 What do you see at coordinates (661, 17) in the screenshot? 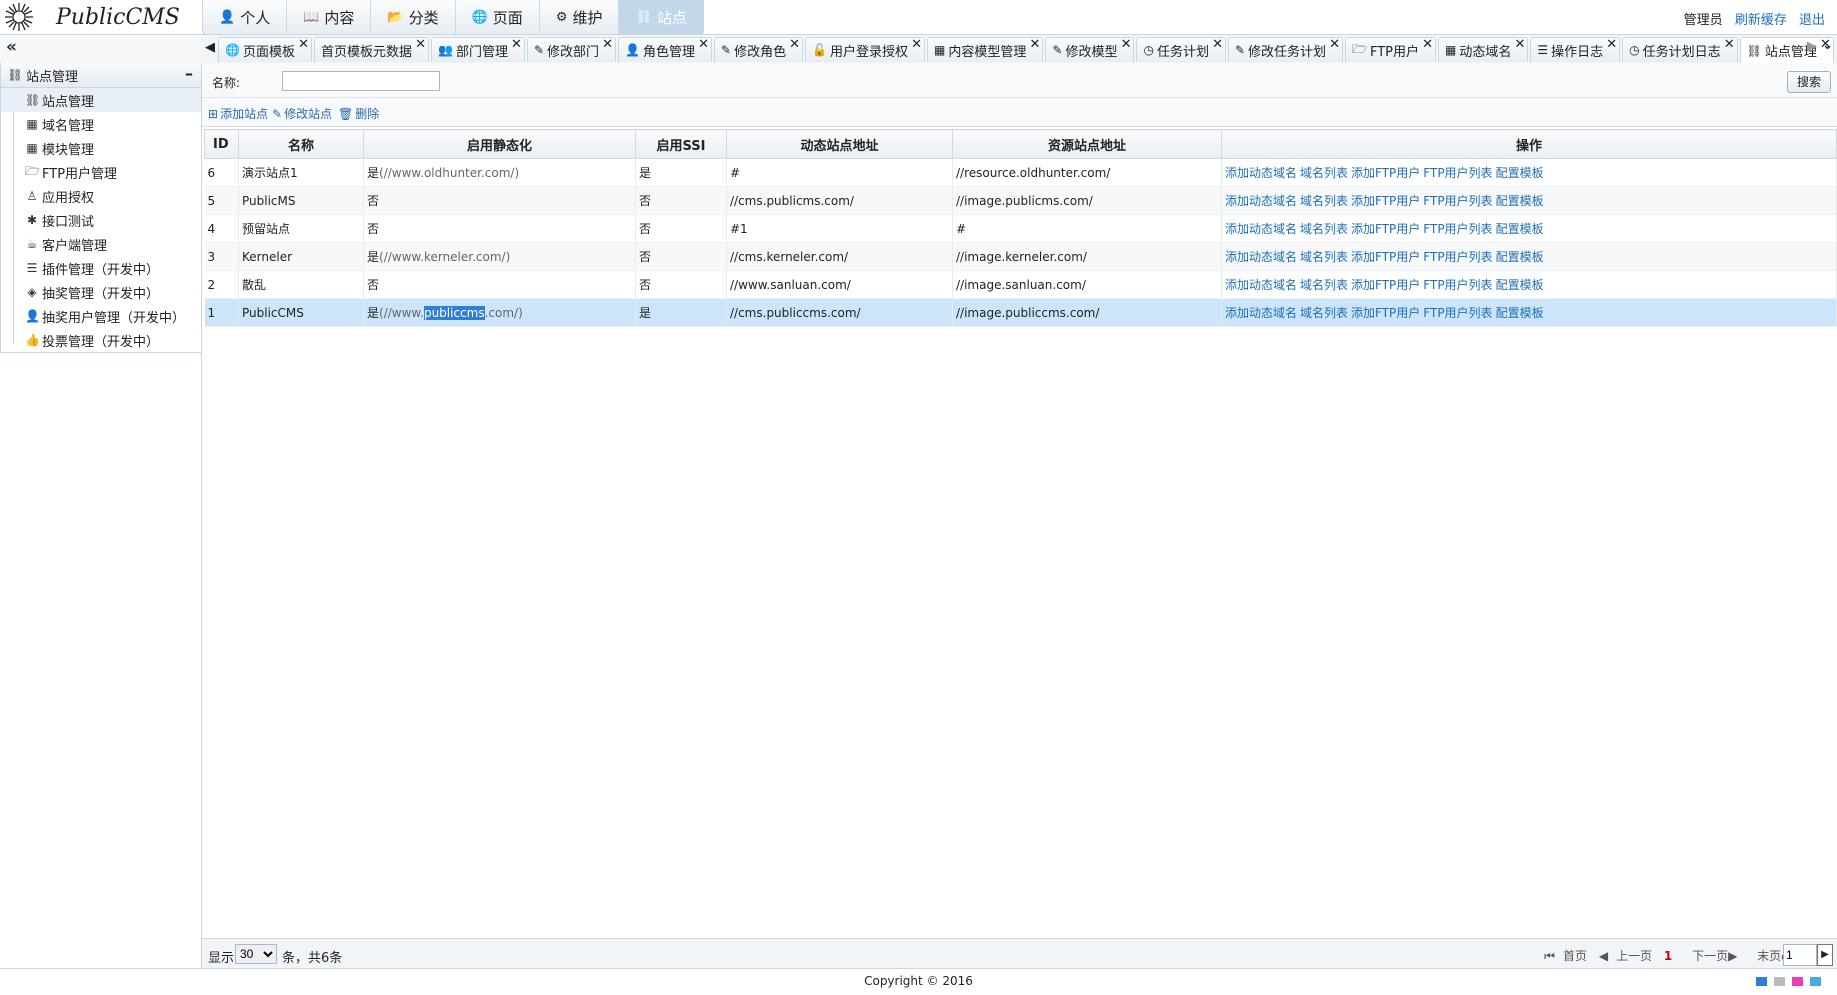
I see `topnav-item: ⛓ 站点` at bounding box center [661, 17].